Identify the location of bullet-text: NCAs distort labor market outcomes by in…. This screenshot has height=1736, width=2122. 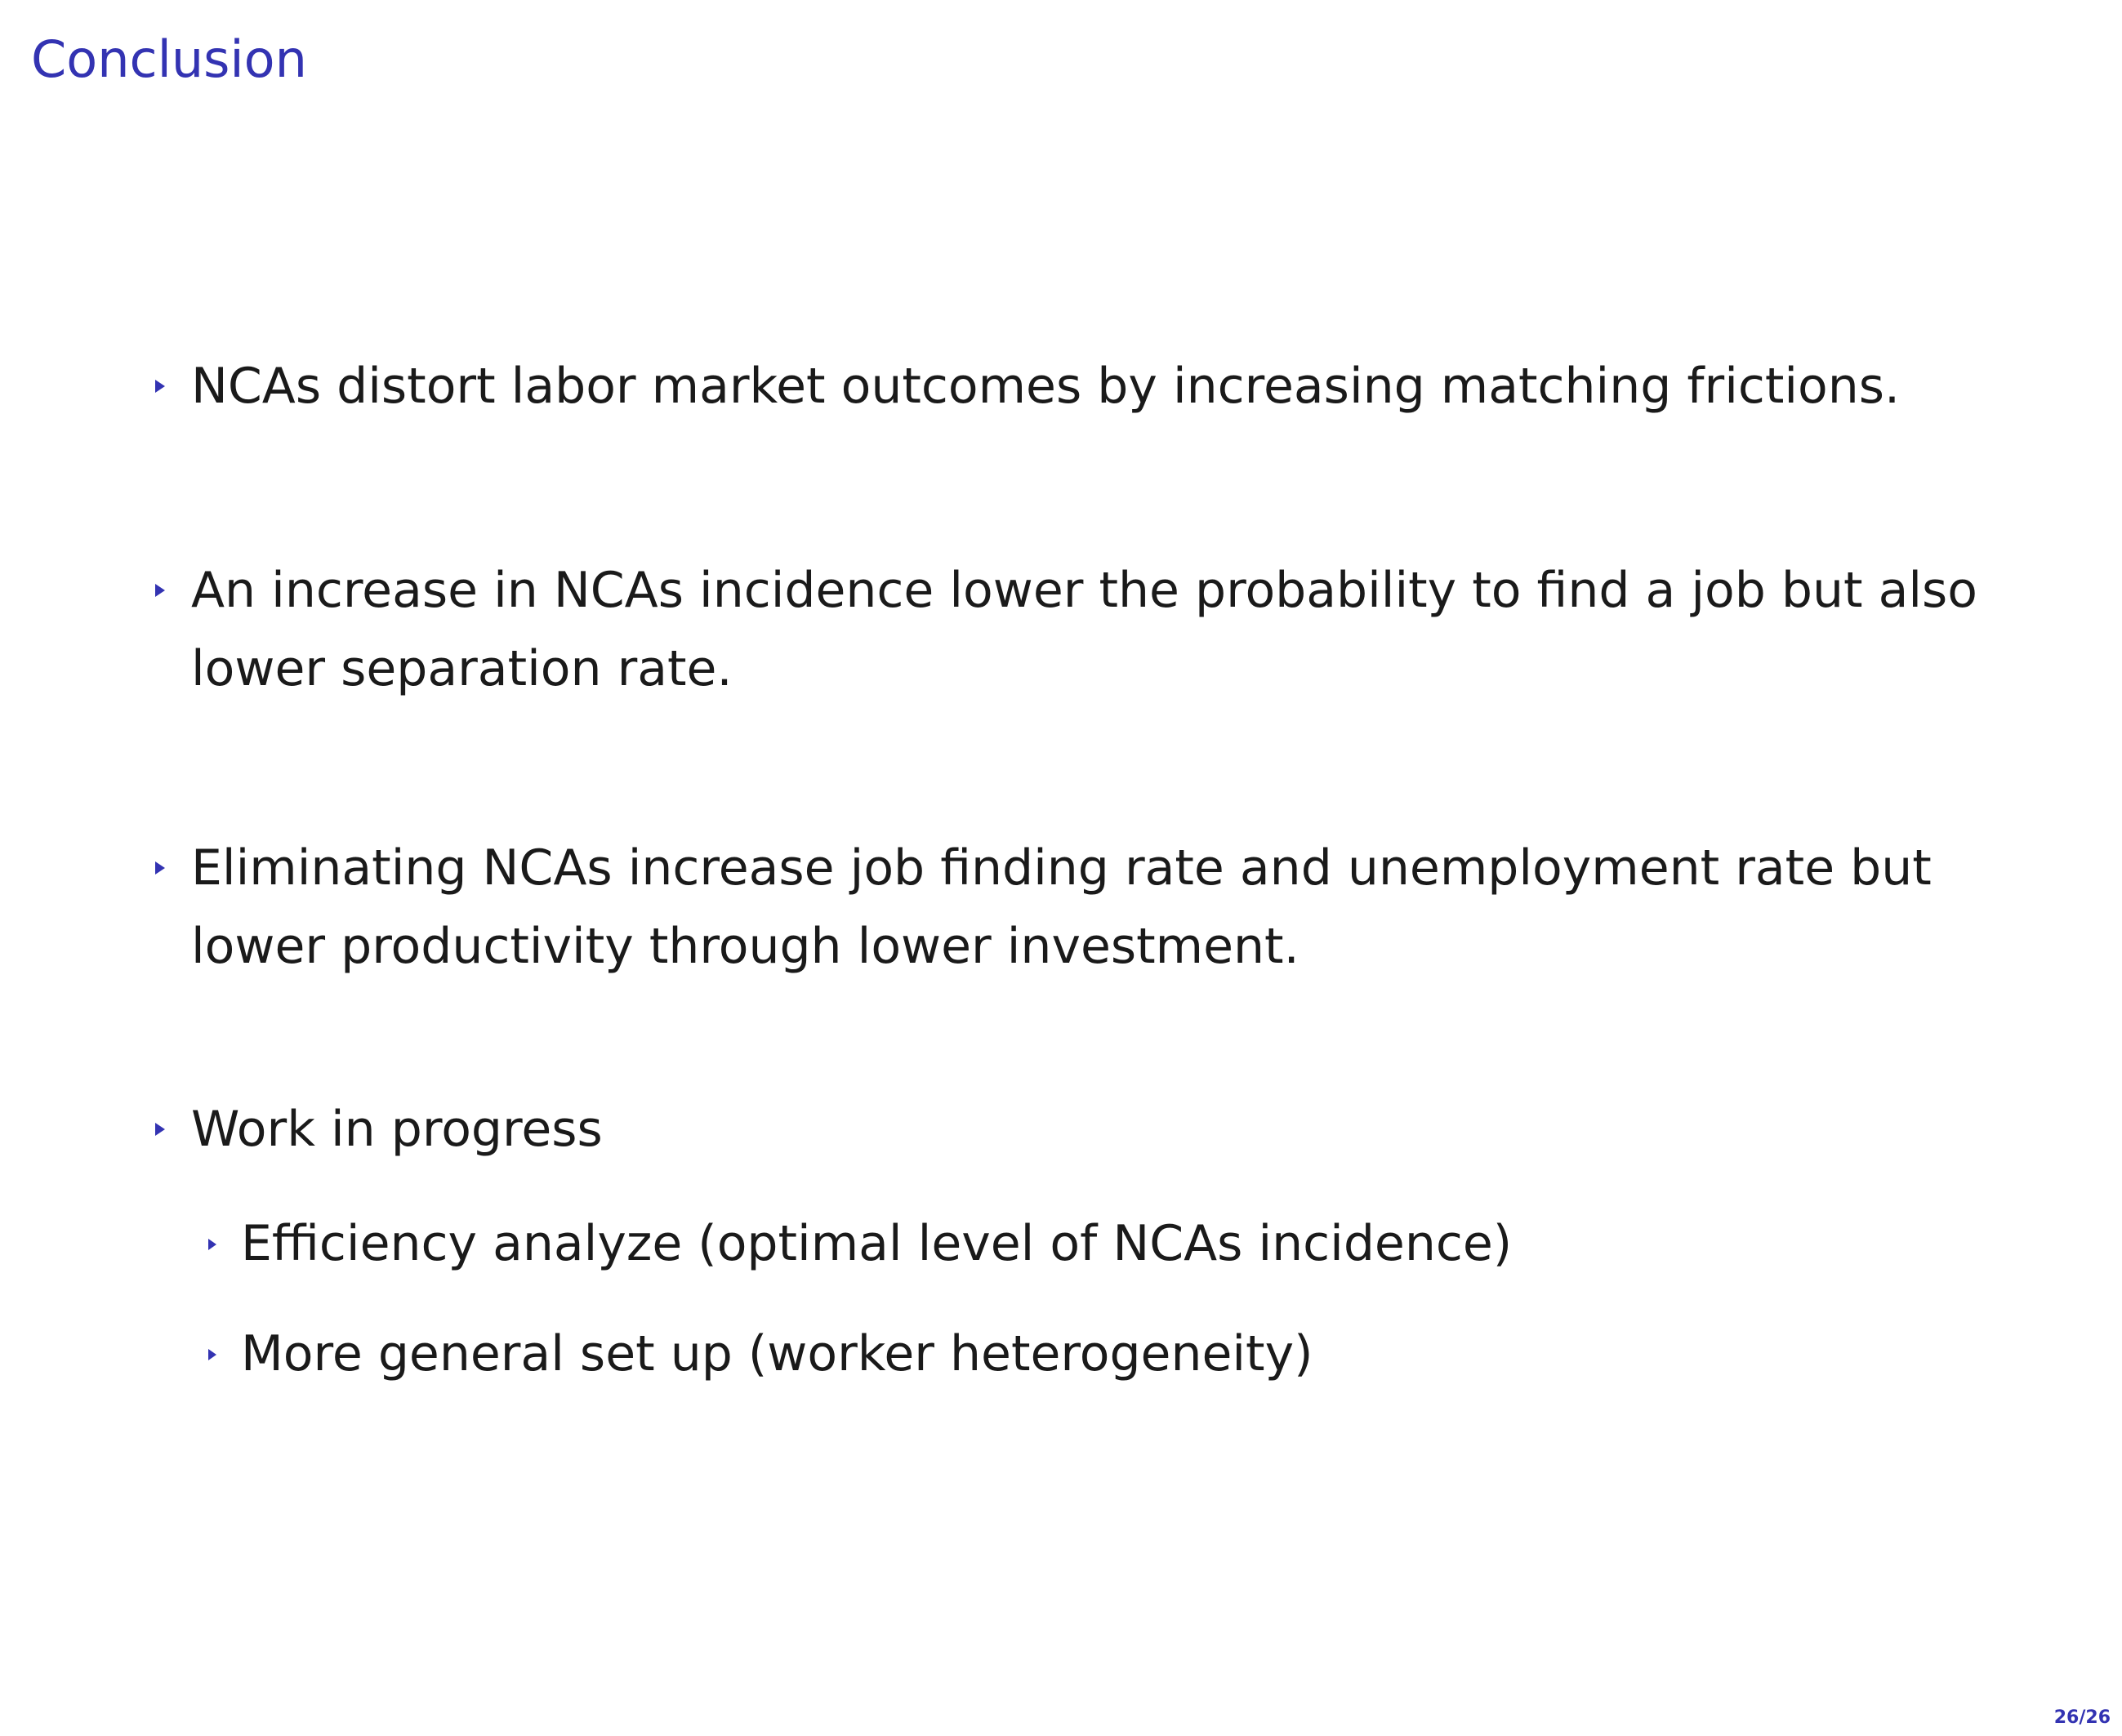
(1046, 386).